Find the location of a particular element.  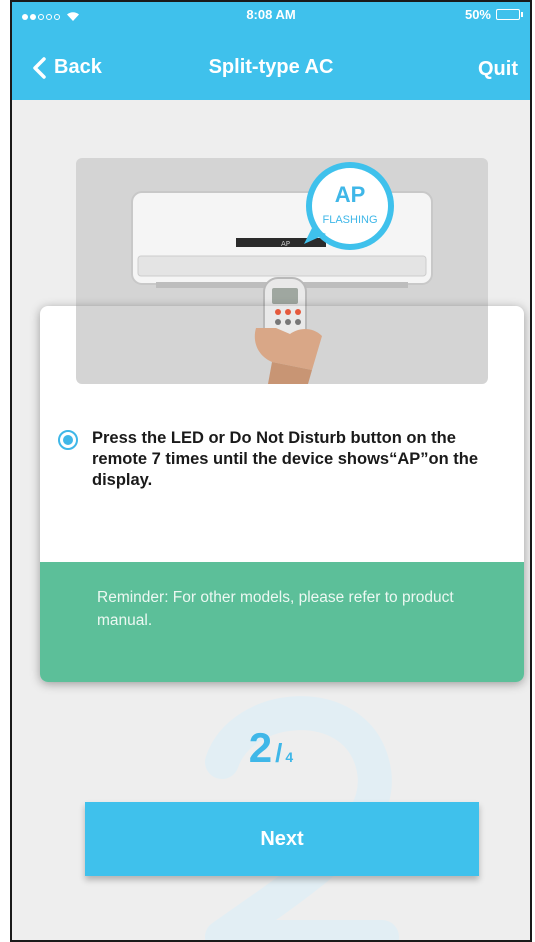

page-title: Split-type AC is located at coordinates (271, 67).